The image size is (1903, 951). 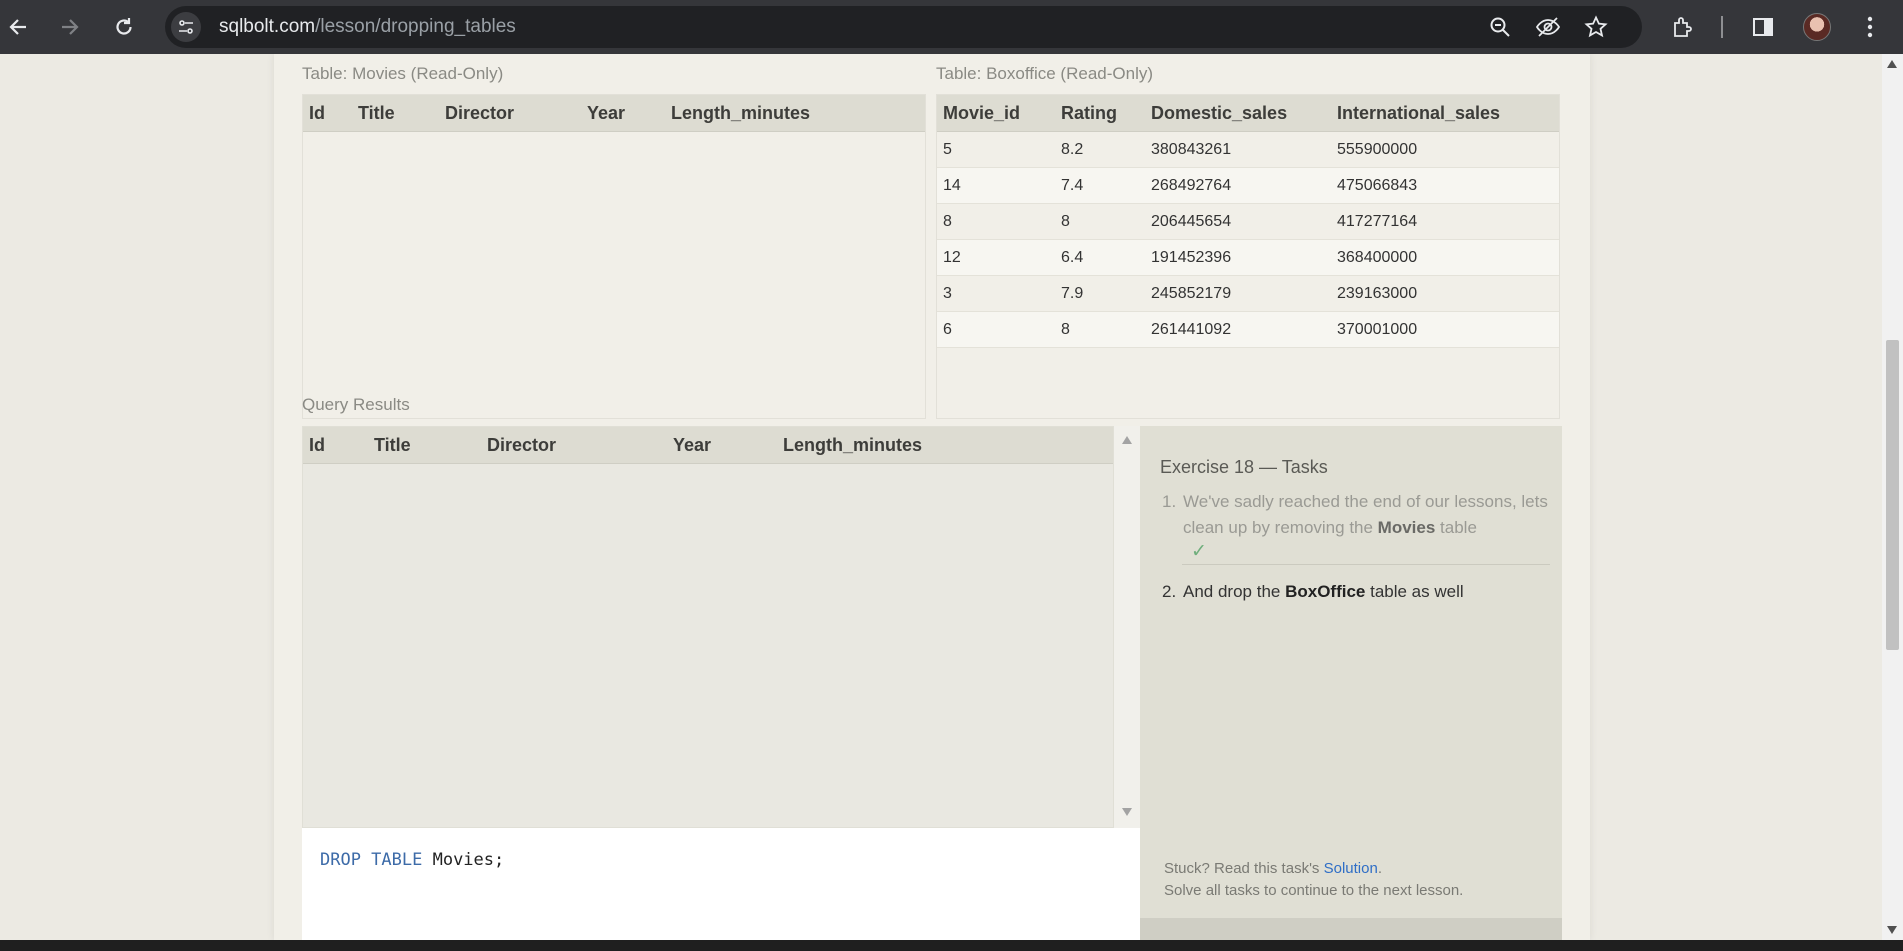 What do you see at coordinates (1072, 149) in the screenshot?
I see `table-cell: 8.2` at bounding box center [1072, 149].